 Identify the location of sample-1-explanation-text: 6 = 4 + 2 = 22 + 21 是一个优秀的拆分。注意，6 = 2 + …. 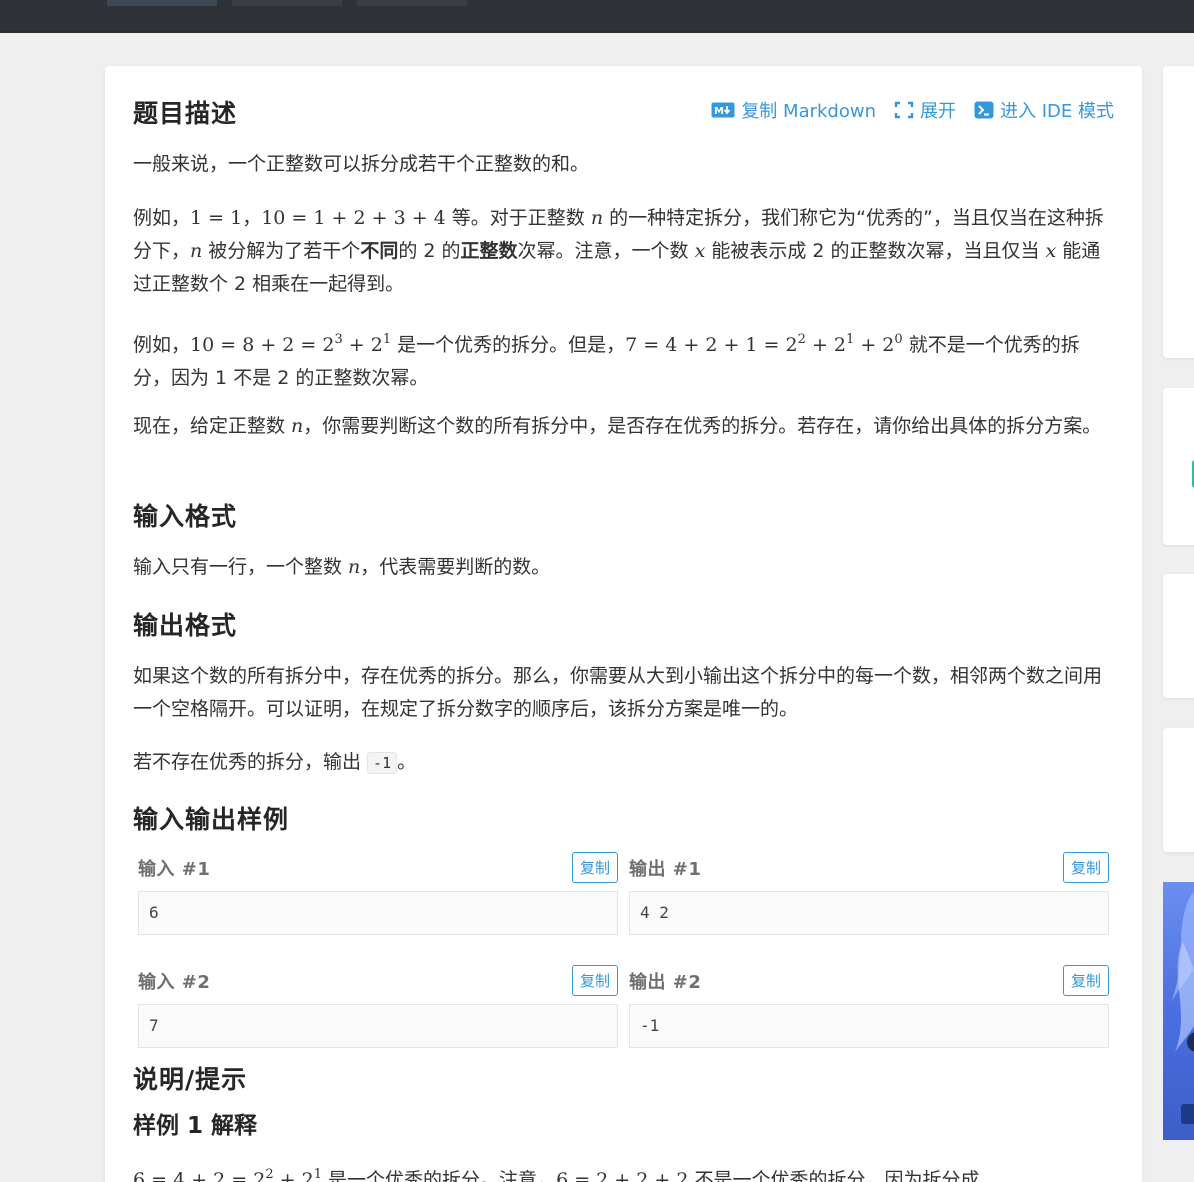
(556, 1174).